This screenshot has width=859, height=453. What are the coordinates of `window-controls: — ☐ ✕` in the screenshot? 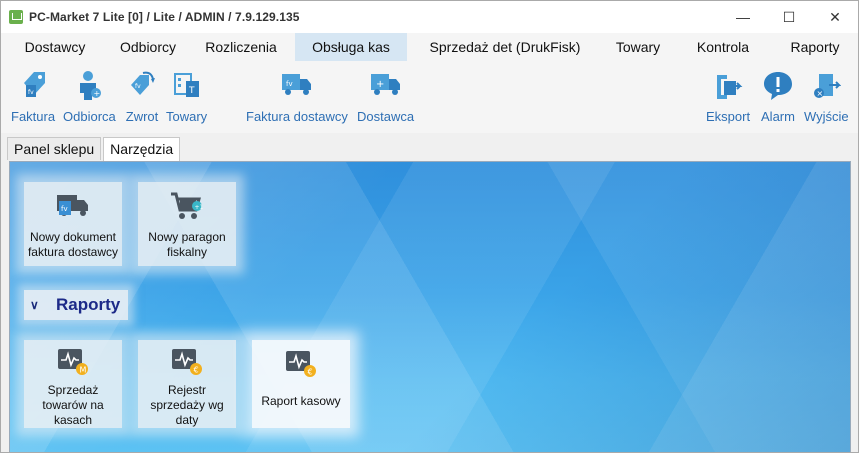 It's located at (789, 17).